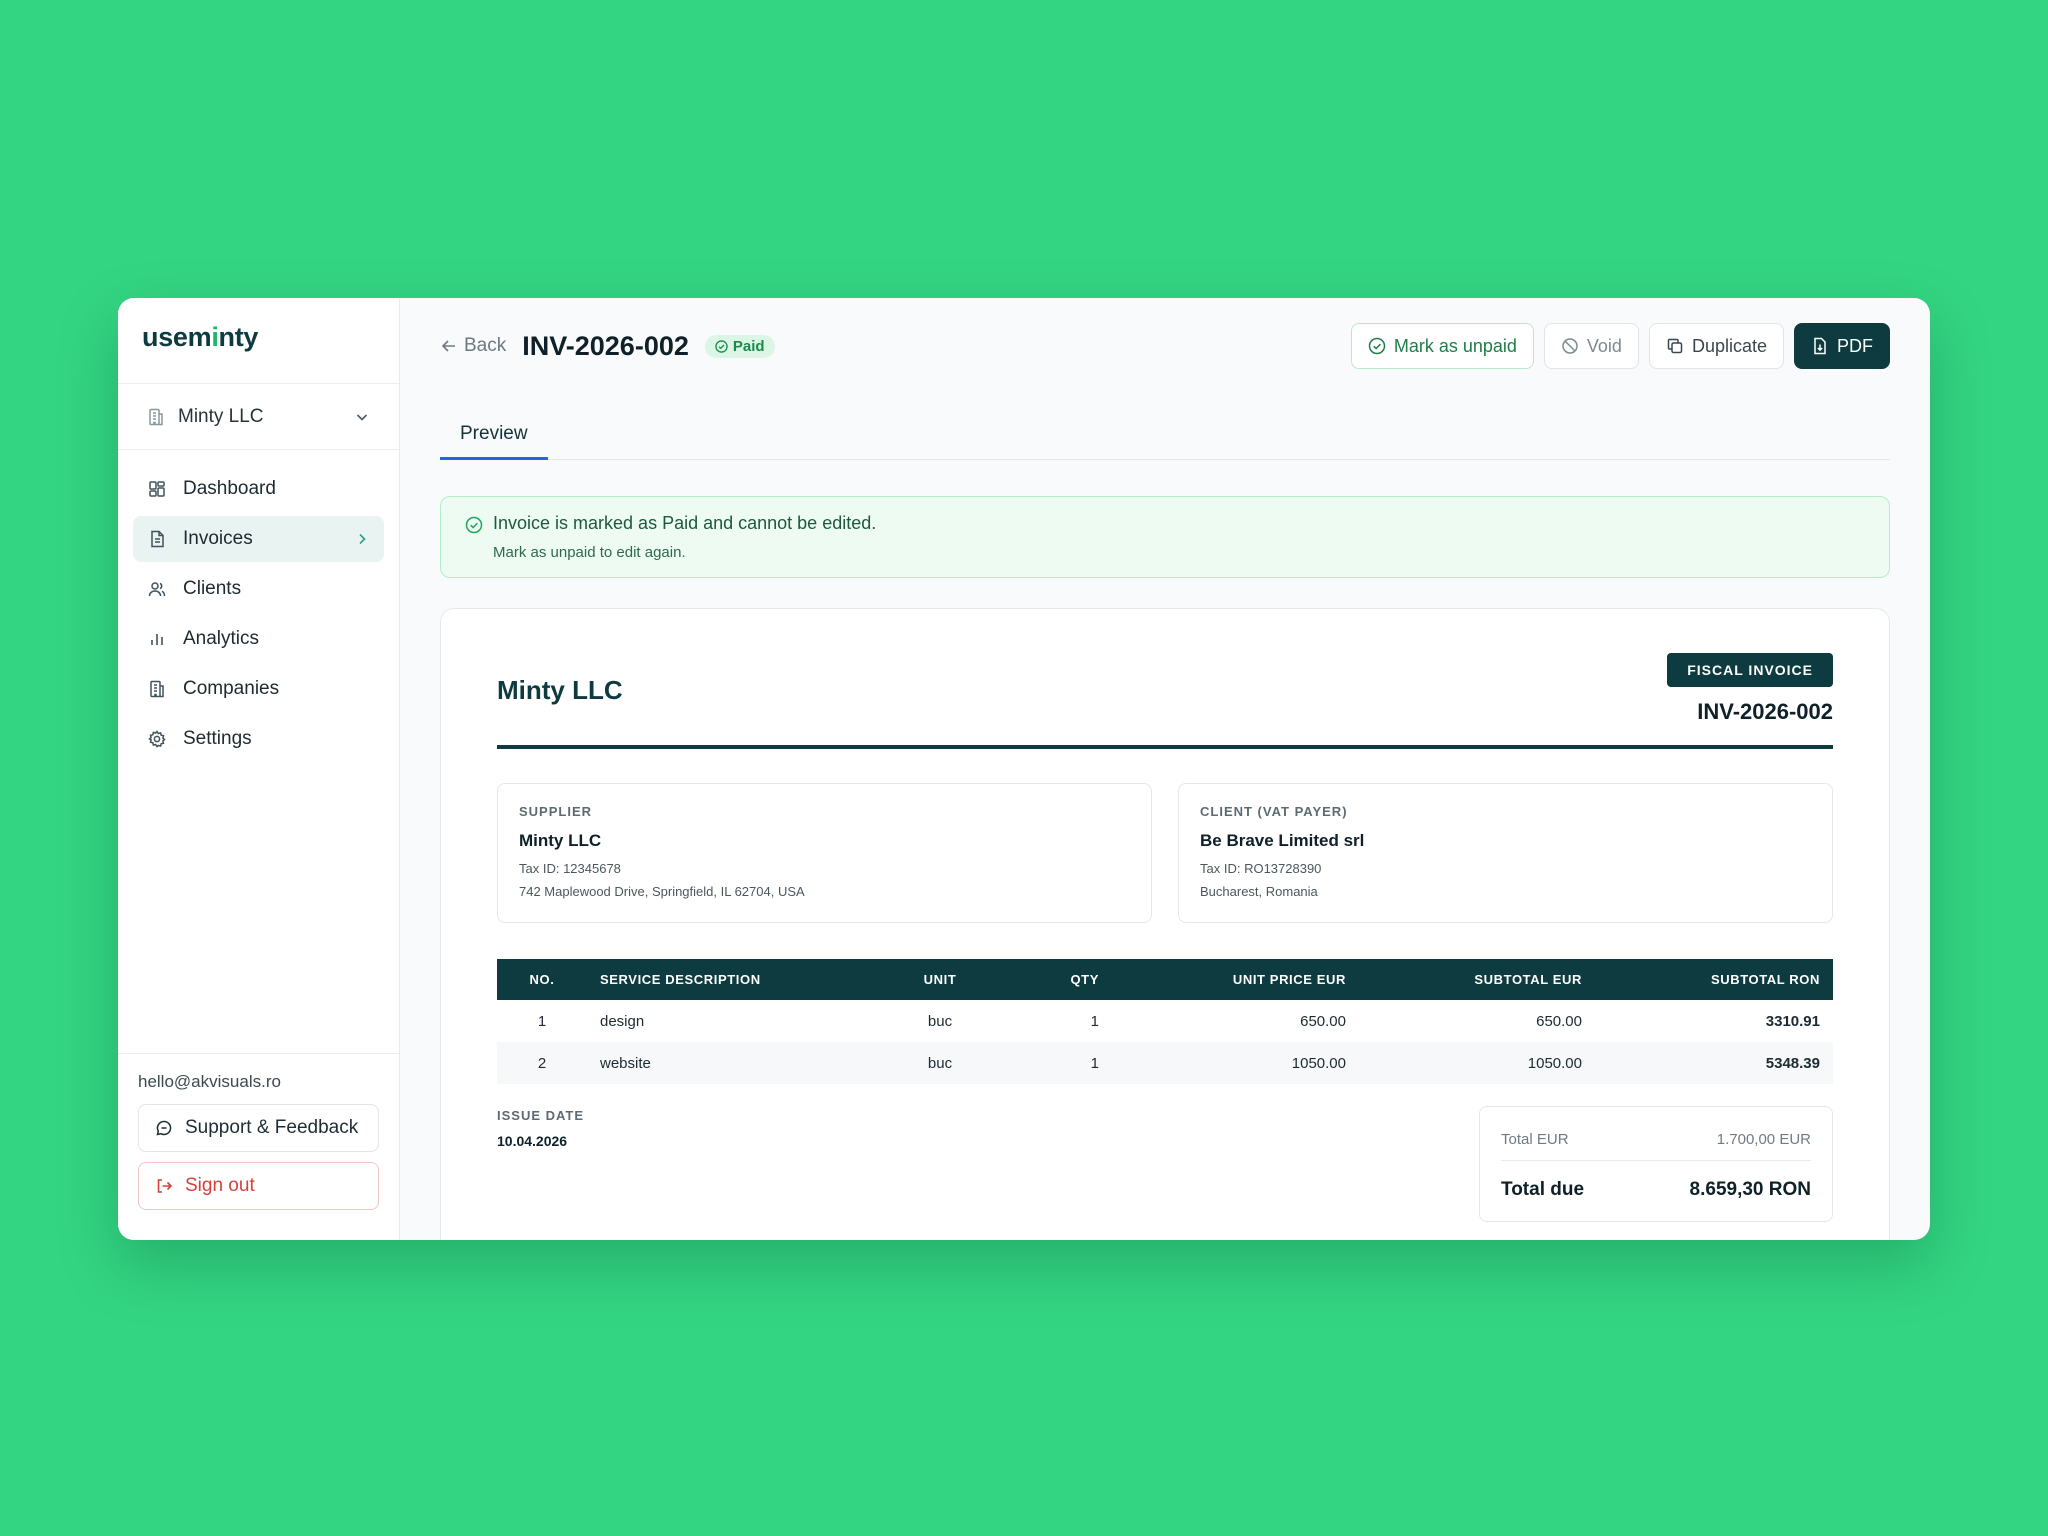 This screenshot has width=2048, height=1536. Describe the element at coordinates (1656, 1141) in the screenshot. I see `total-eur-row: Total EUR 1.700,00 EUR` at that location.